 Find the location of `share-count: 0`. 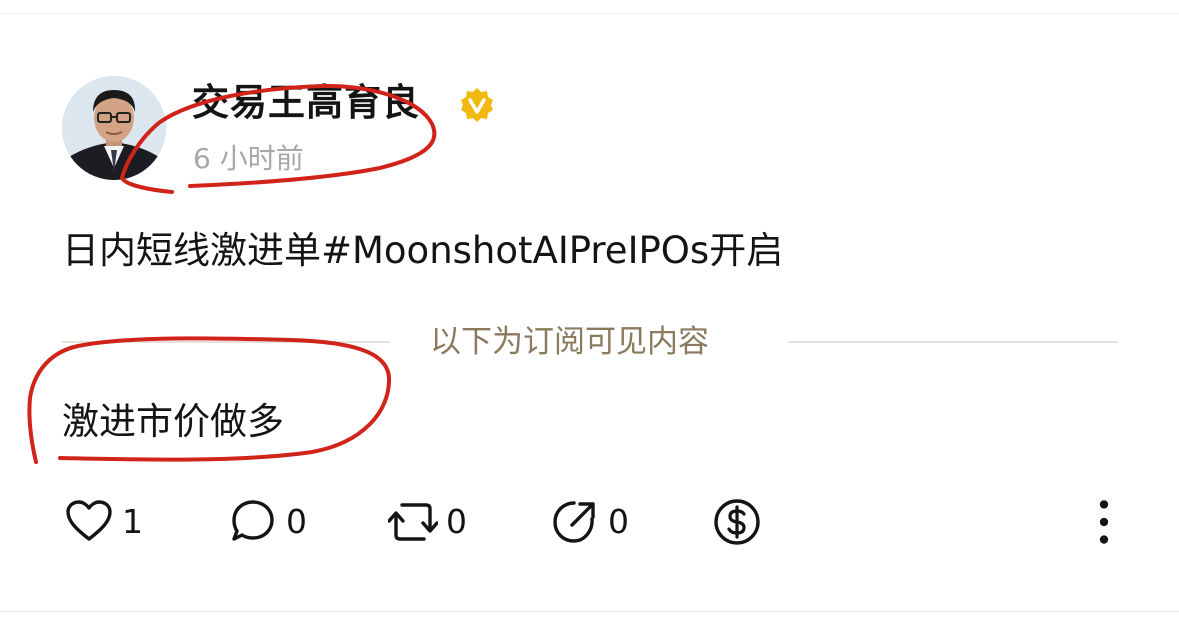

share-count: 0 is located at coordinates (618, 521).